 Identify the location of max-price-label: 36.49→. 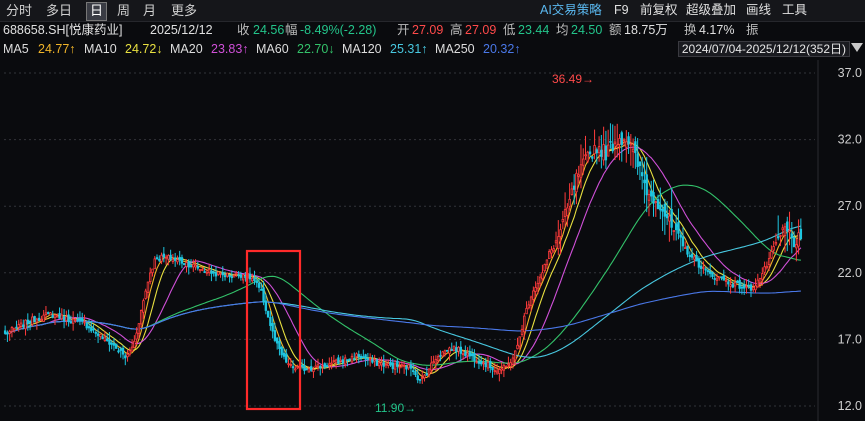
(573, 79).